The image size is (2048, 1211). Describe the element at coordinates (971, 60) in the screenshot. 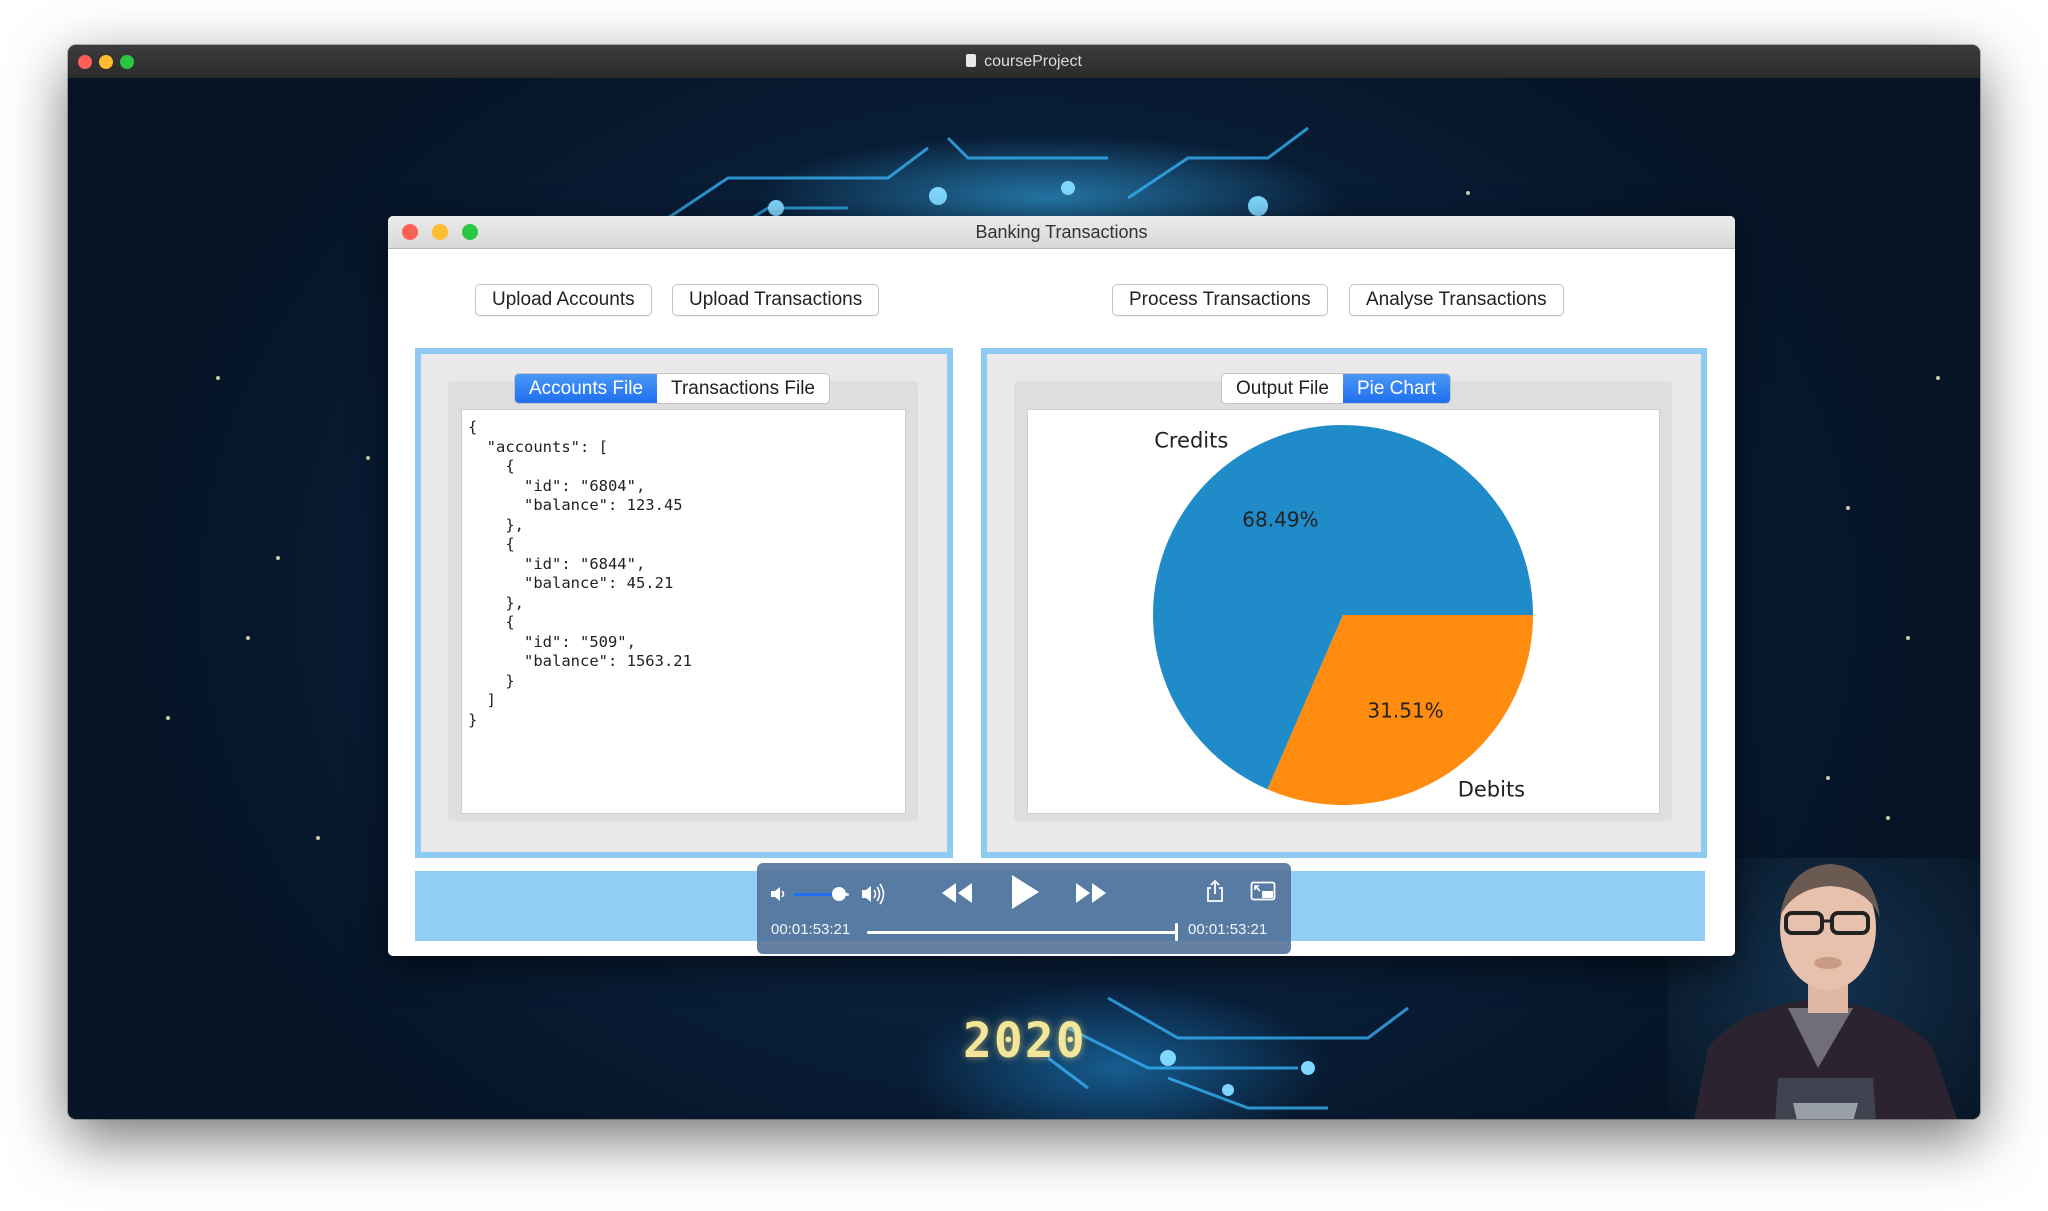

I see `document-icon` at that location.